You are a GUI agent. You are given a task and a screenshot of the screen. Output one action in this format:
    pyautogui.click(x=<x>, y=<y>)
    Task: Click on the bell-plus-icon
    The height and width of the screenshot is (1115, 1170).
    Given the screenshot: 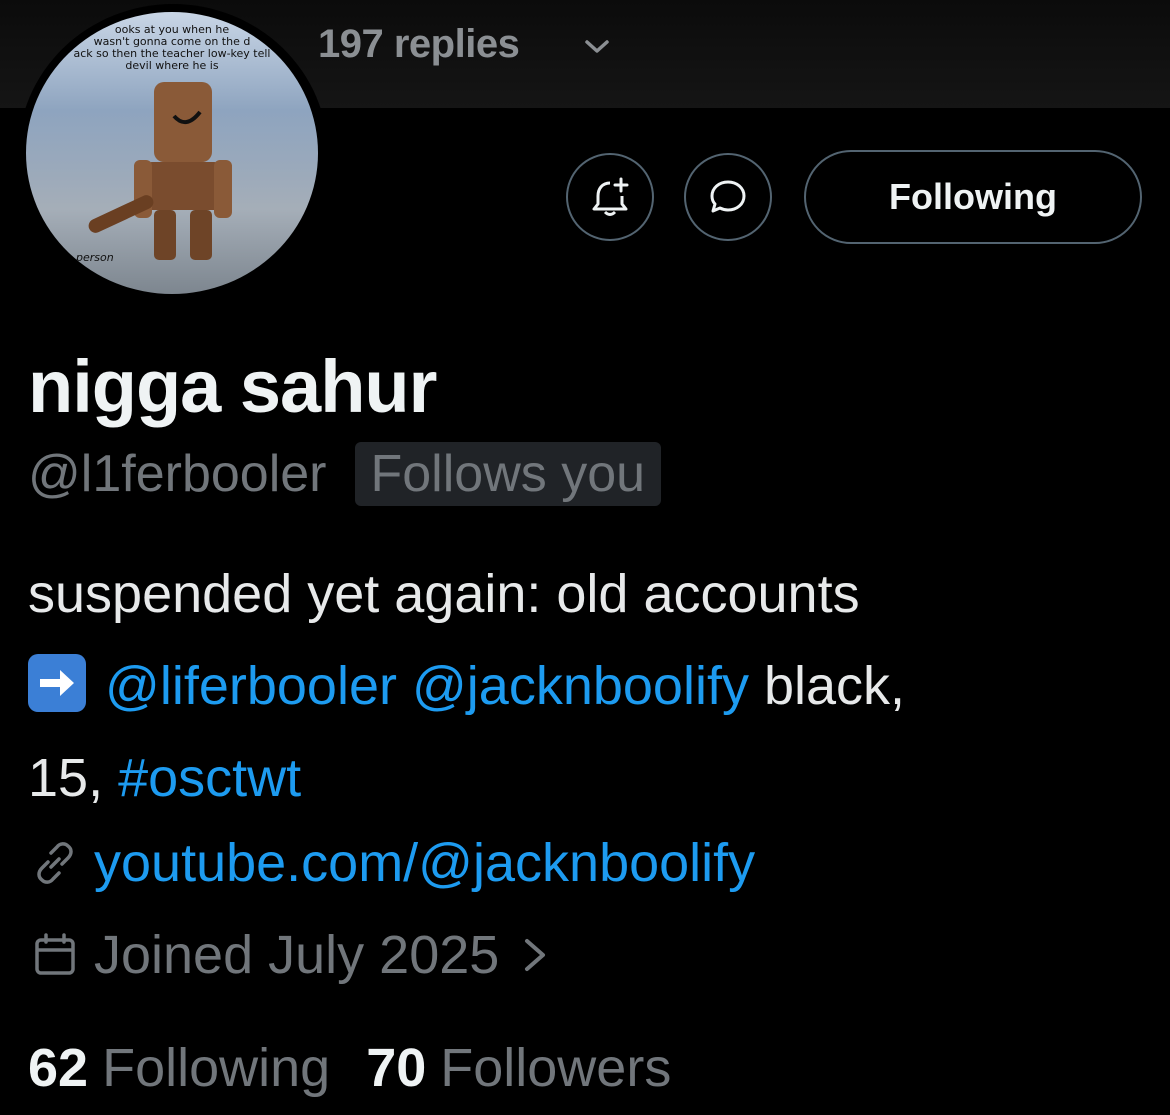 What is the action you would take?
    pyautogui.click(x=610, y=196)
    